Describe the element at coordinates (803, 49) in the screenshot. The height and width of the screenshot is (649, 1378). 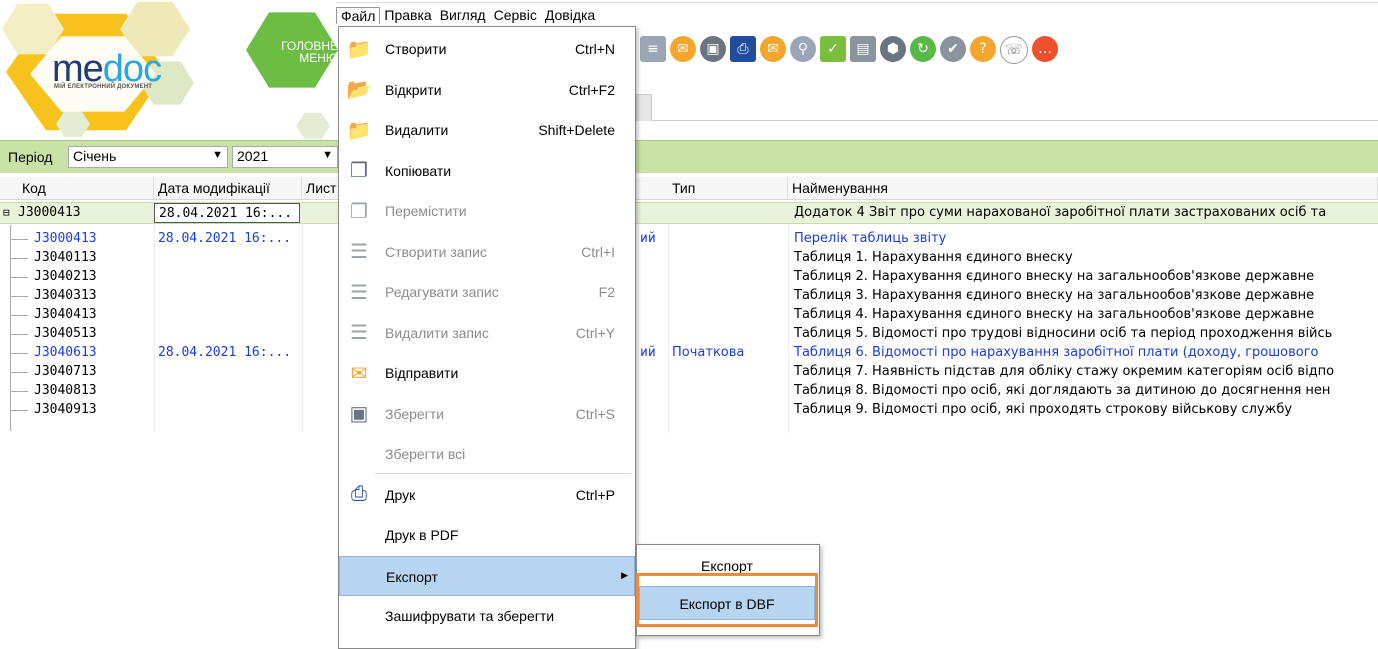
I see `search-icon: ⚲` at that location.